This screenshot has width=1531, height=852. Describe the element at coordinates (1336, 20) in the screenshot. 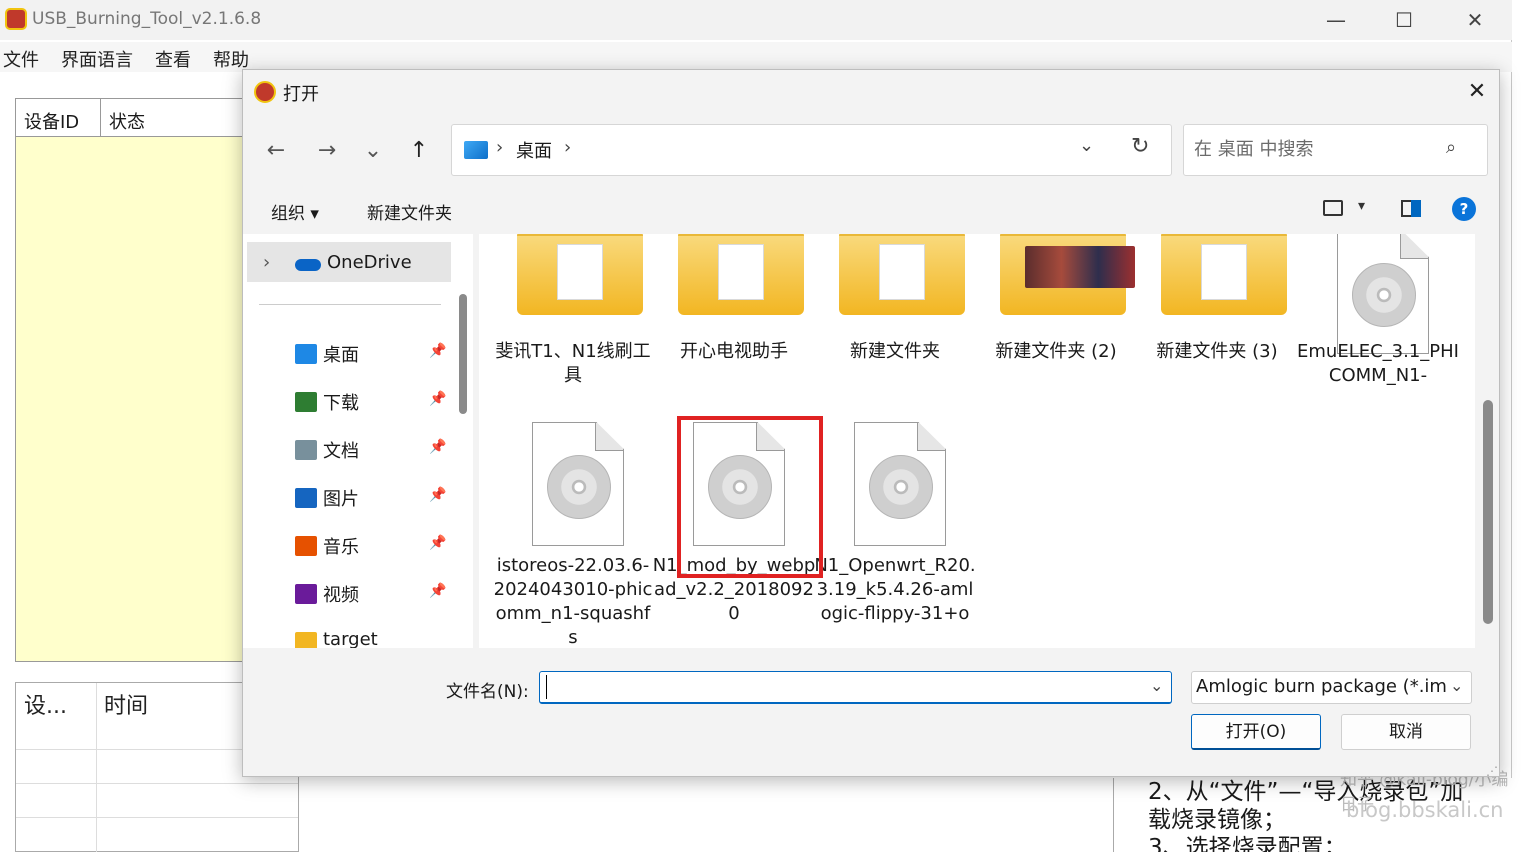

I see `minimize-button: —` at that location.